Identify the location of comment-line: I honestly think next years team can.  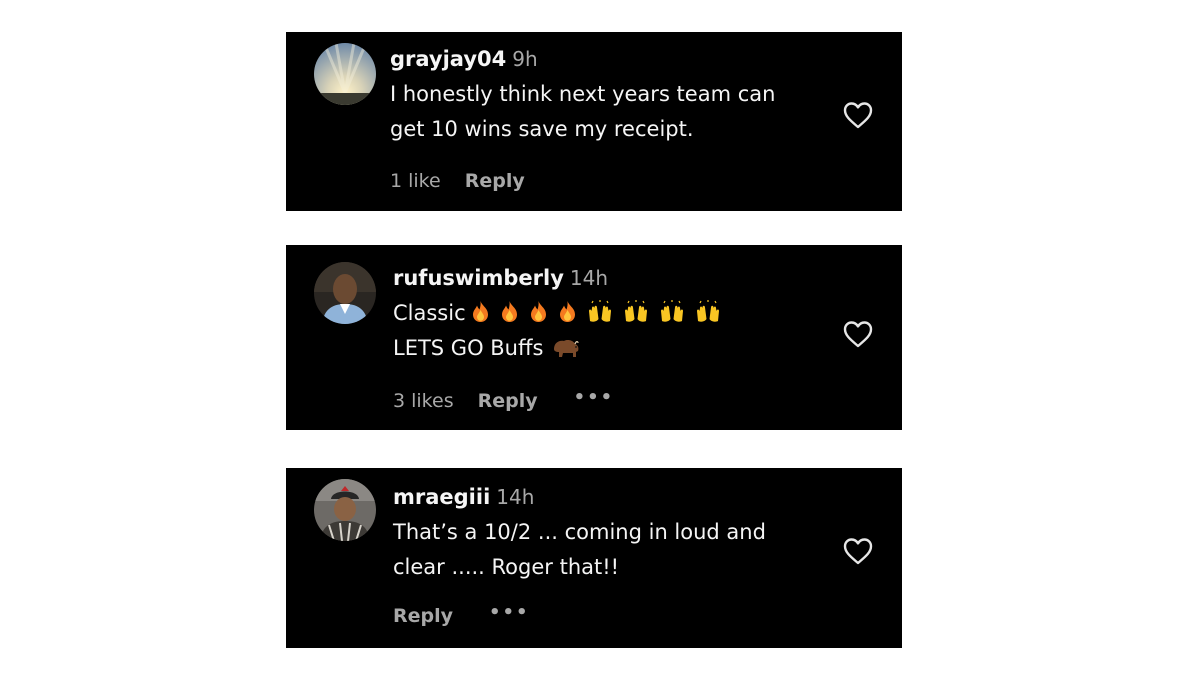
(583, 94).